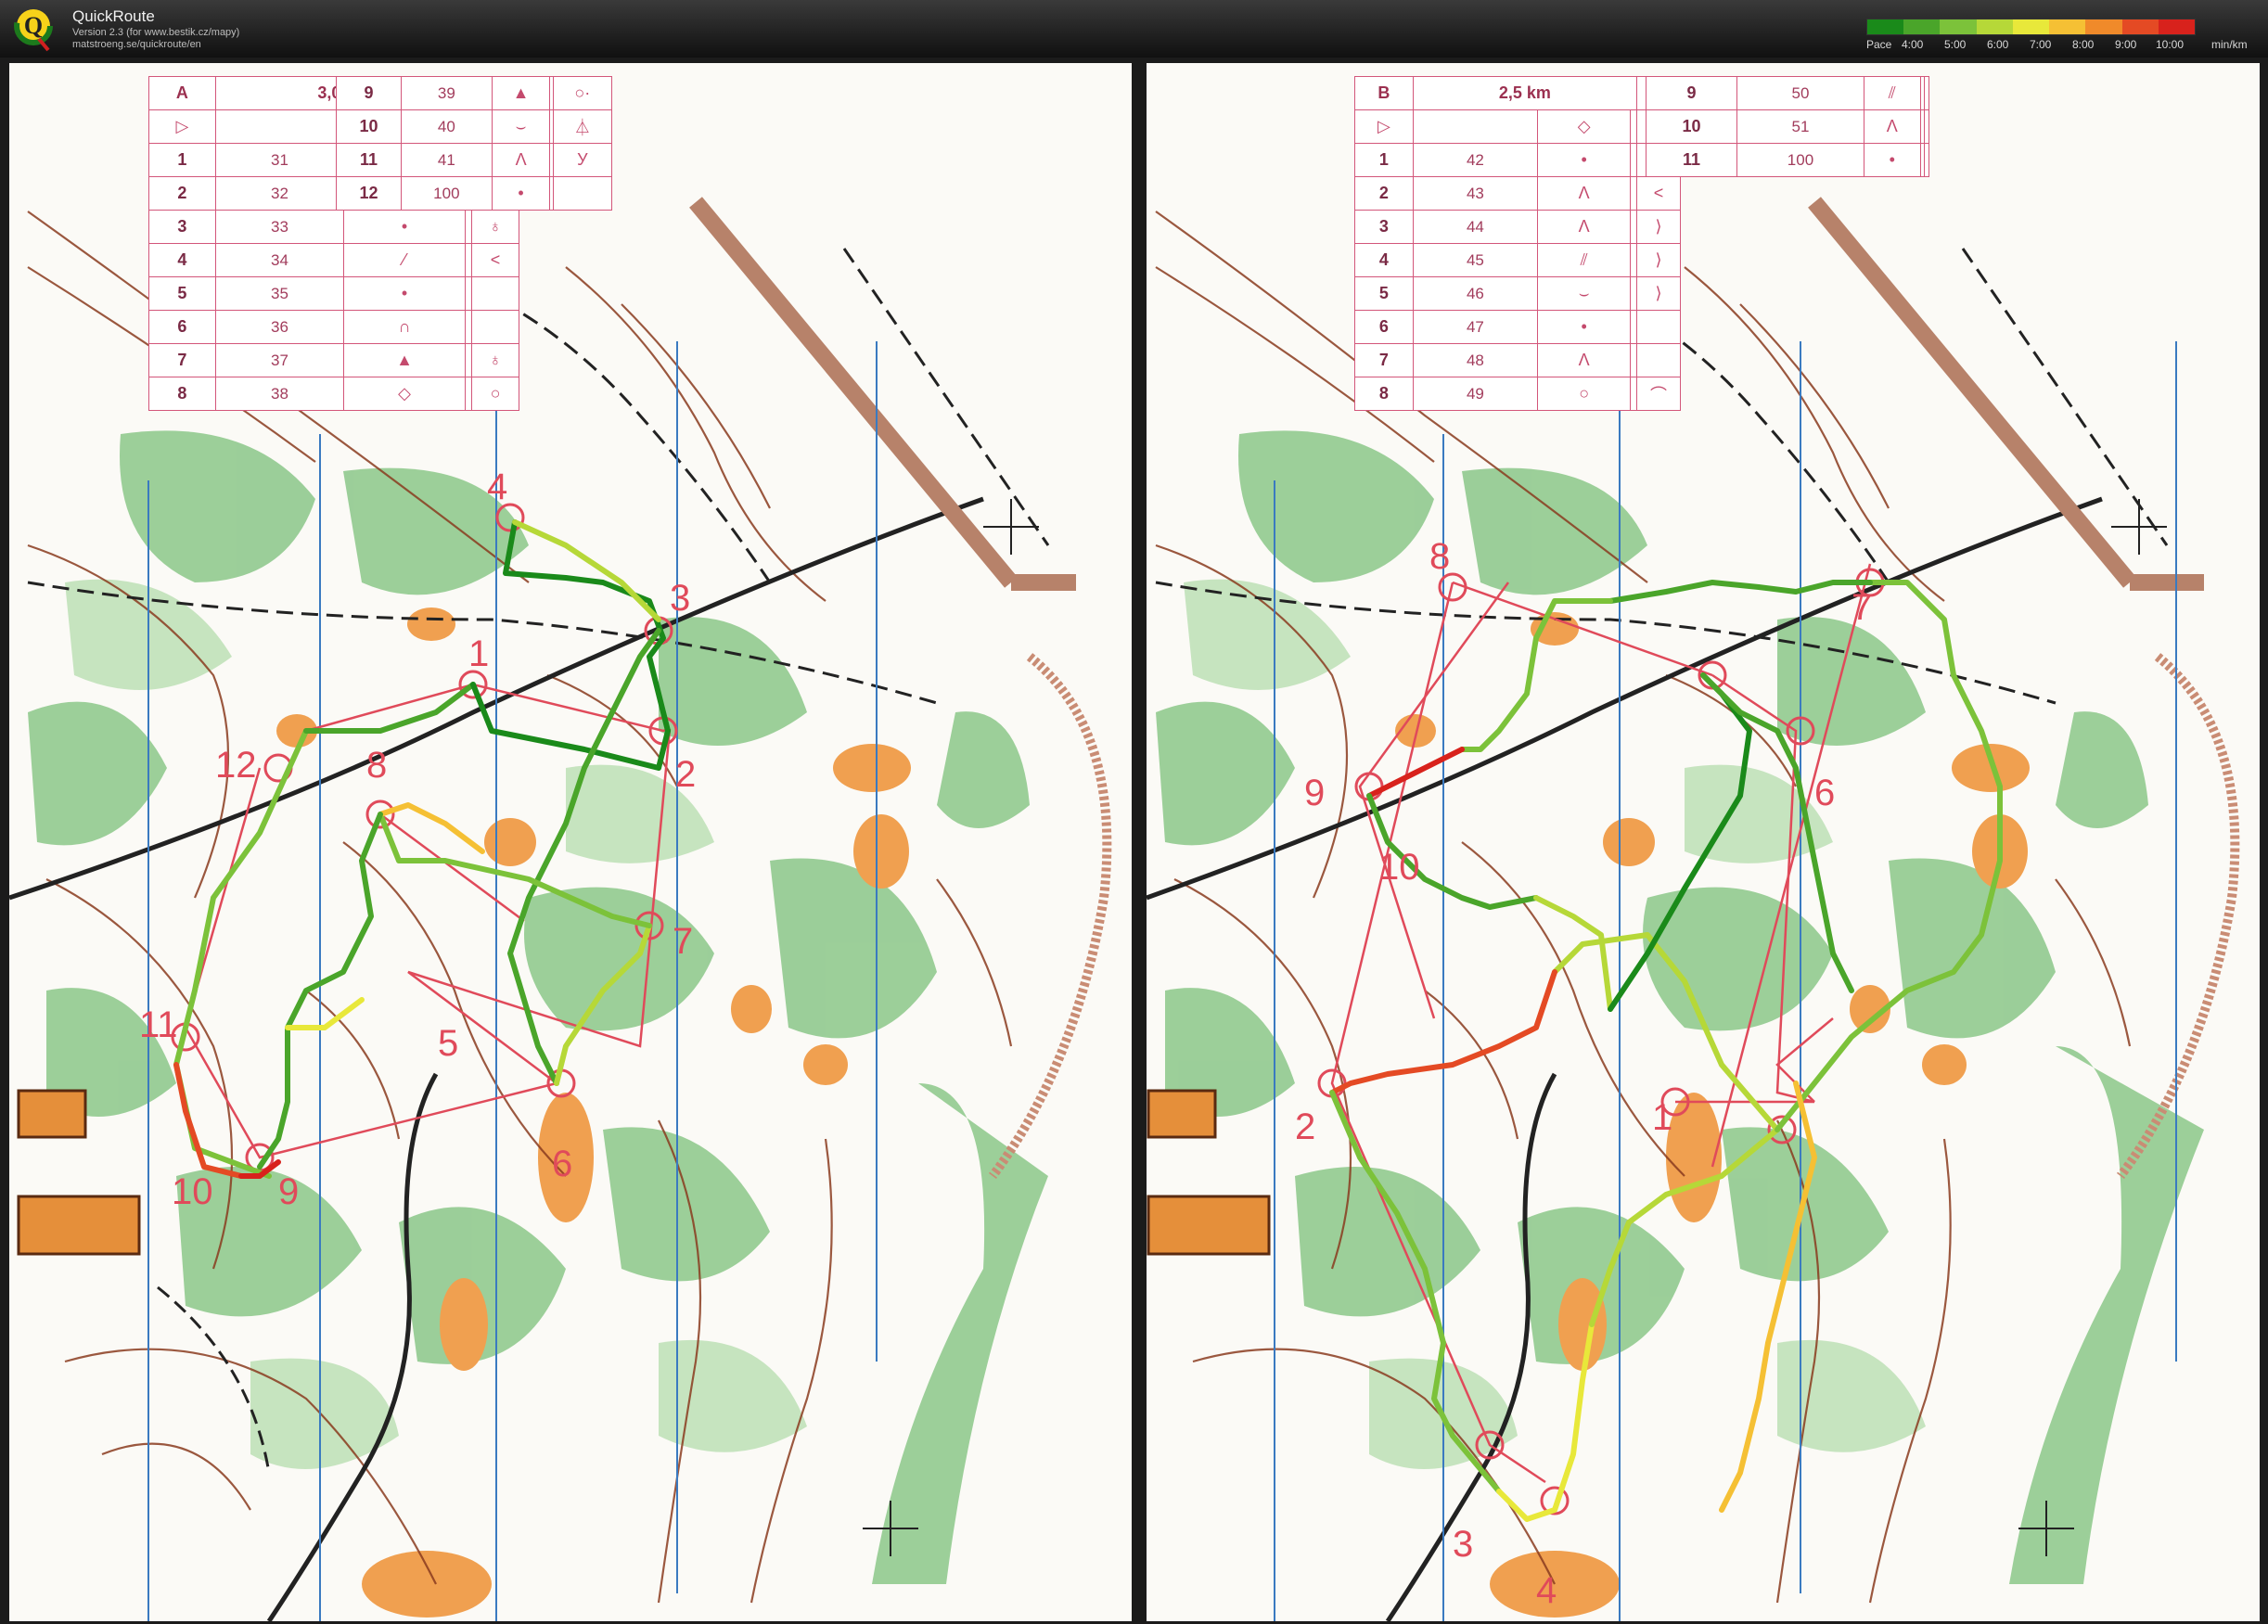 The image size is (2268, 1624). Describe the element at coordinates (1475, 193) in the screenshot. I see `control-code: 43` at that location.